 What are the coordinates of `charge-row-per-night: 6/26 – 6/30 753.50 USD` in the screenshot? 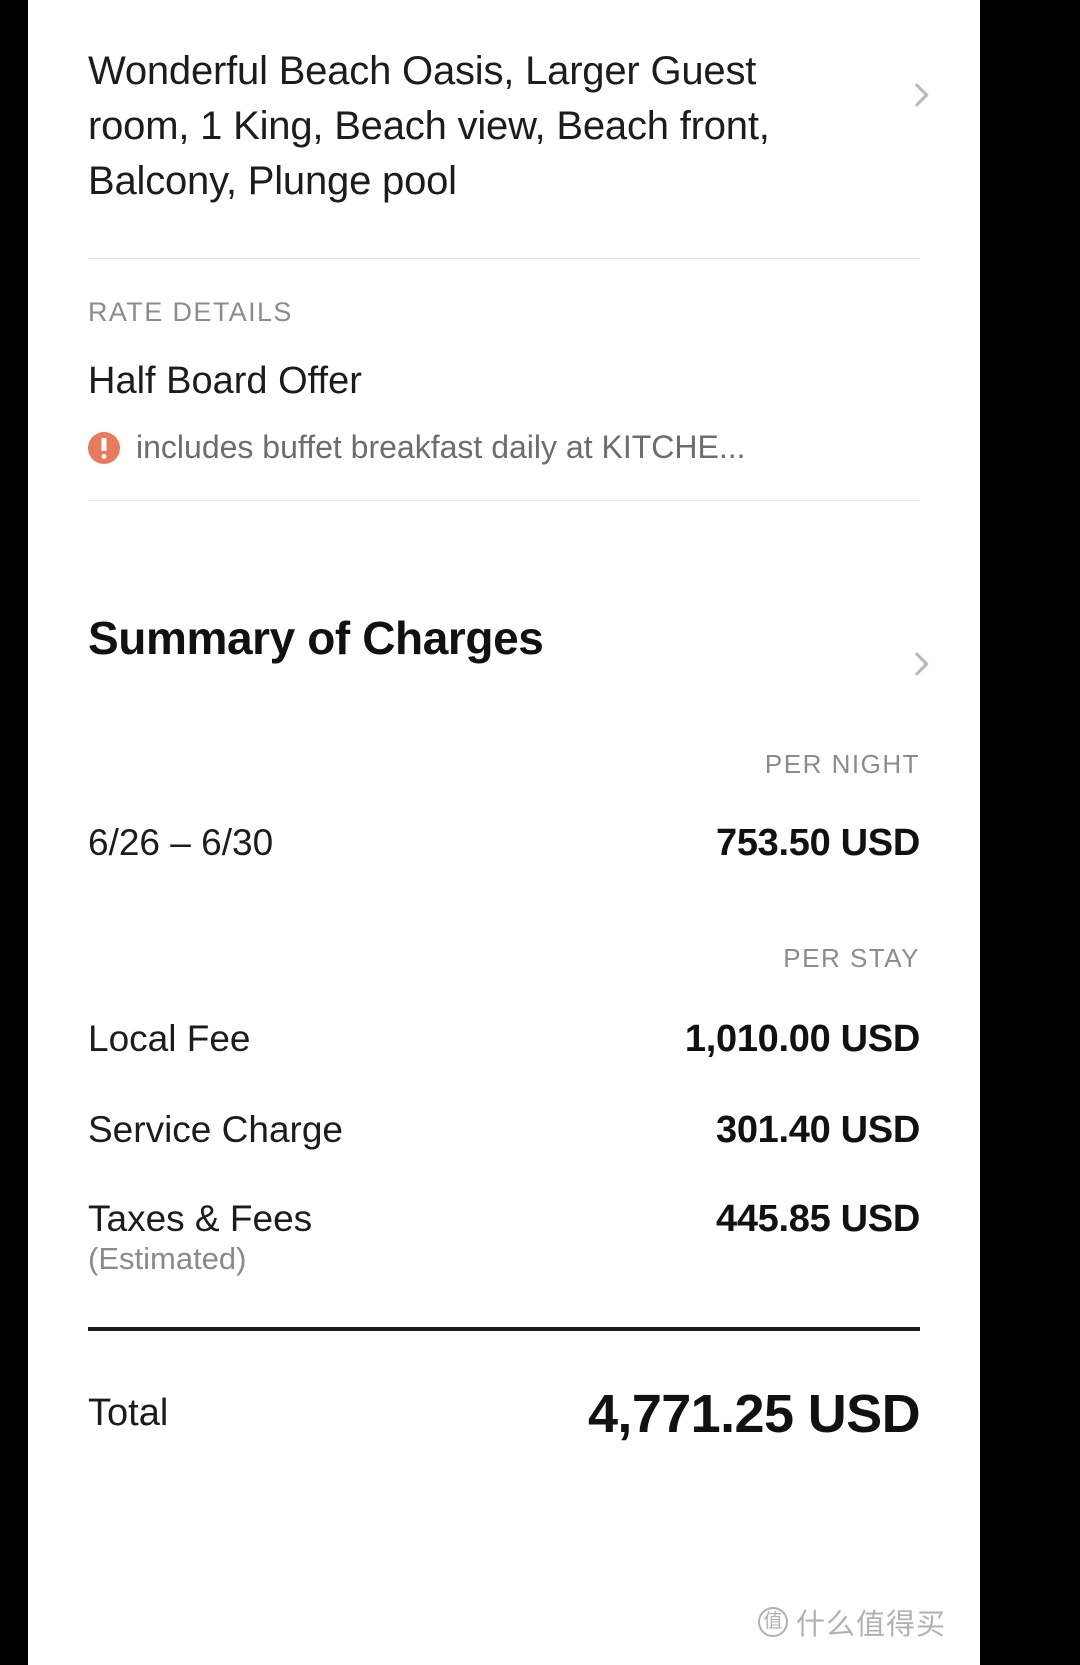 It's located at (504, 843).